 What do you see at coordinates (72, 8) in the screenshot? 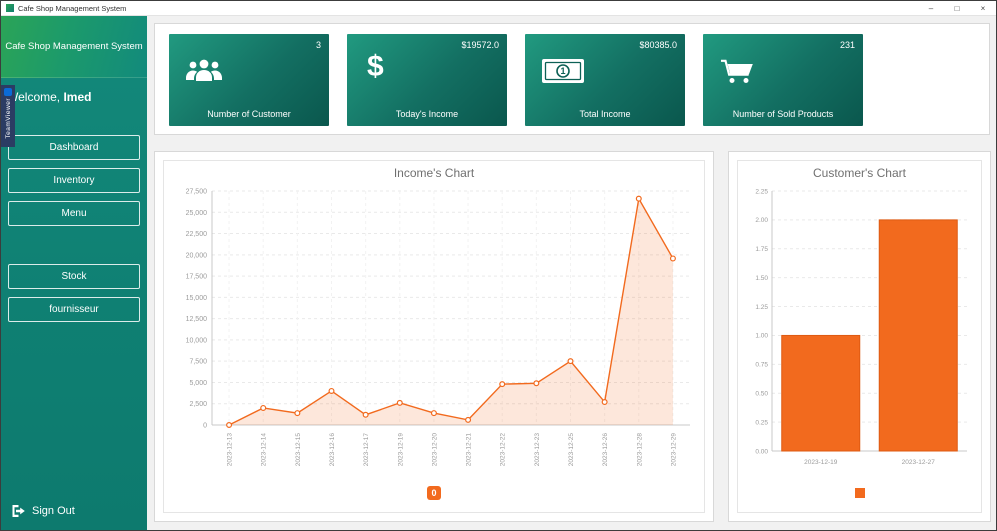
I see `window-title: Cafe Shop Management System` at bounding box center [72, 8].